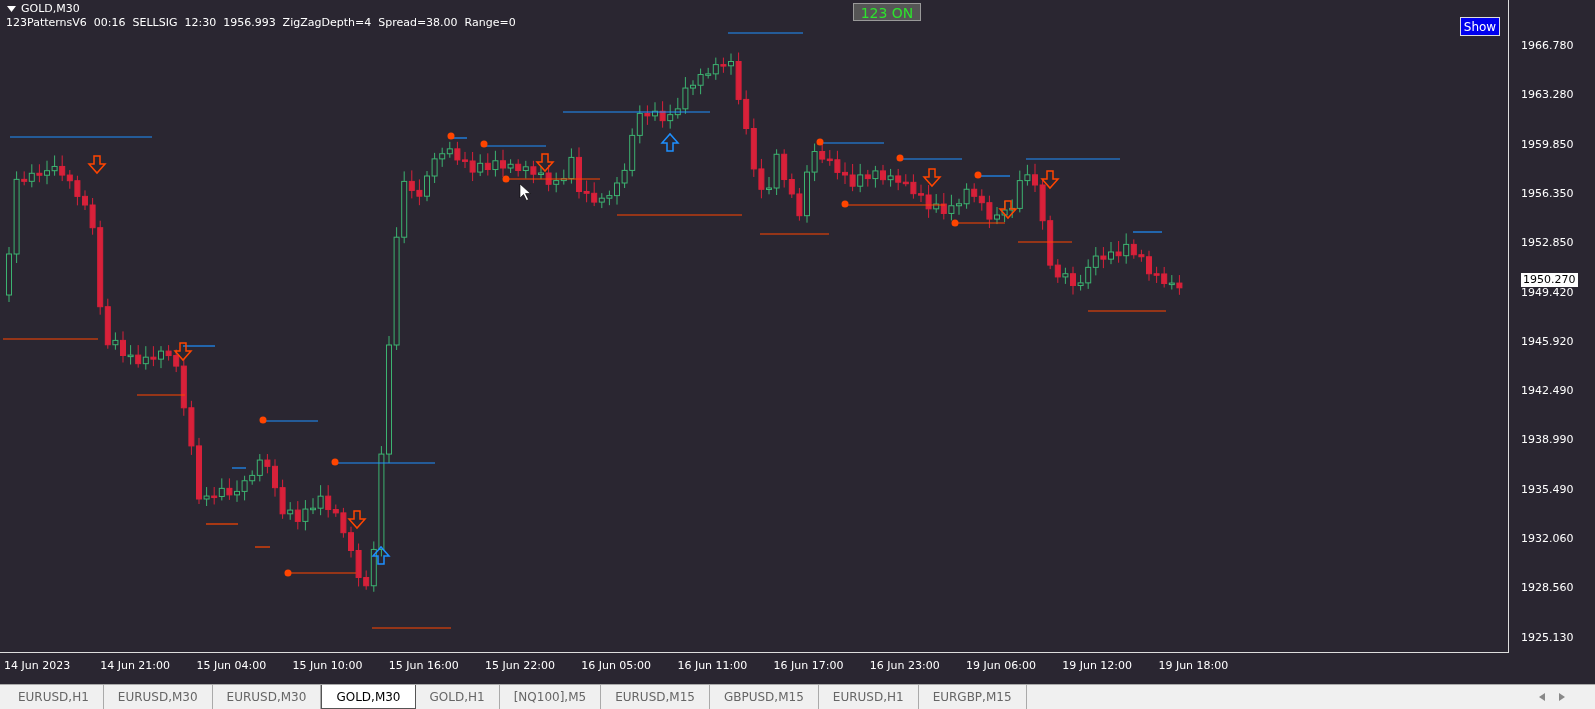 The width and height of the screenshot is (1595, 709). What do you see at coordinates (135, 665) in the screenshot?
I see `time-tick: 14 Jun 21:00` at bounding box center [135, 665].